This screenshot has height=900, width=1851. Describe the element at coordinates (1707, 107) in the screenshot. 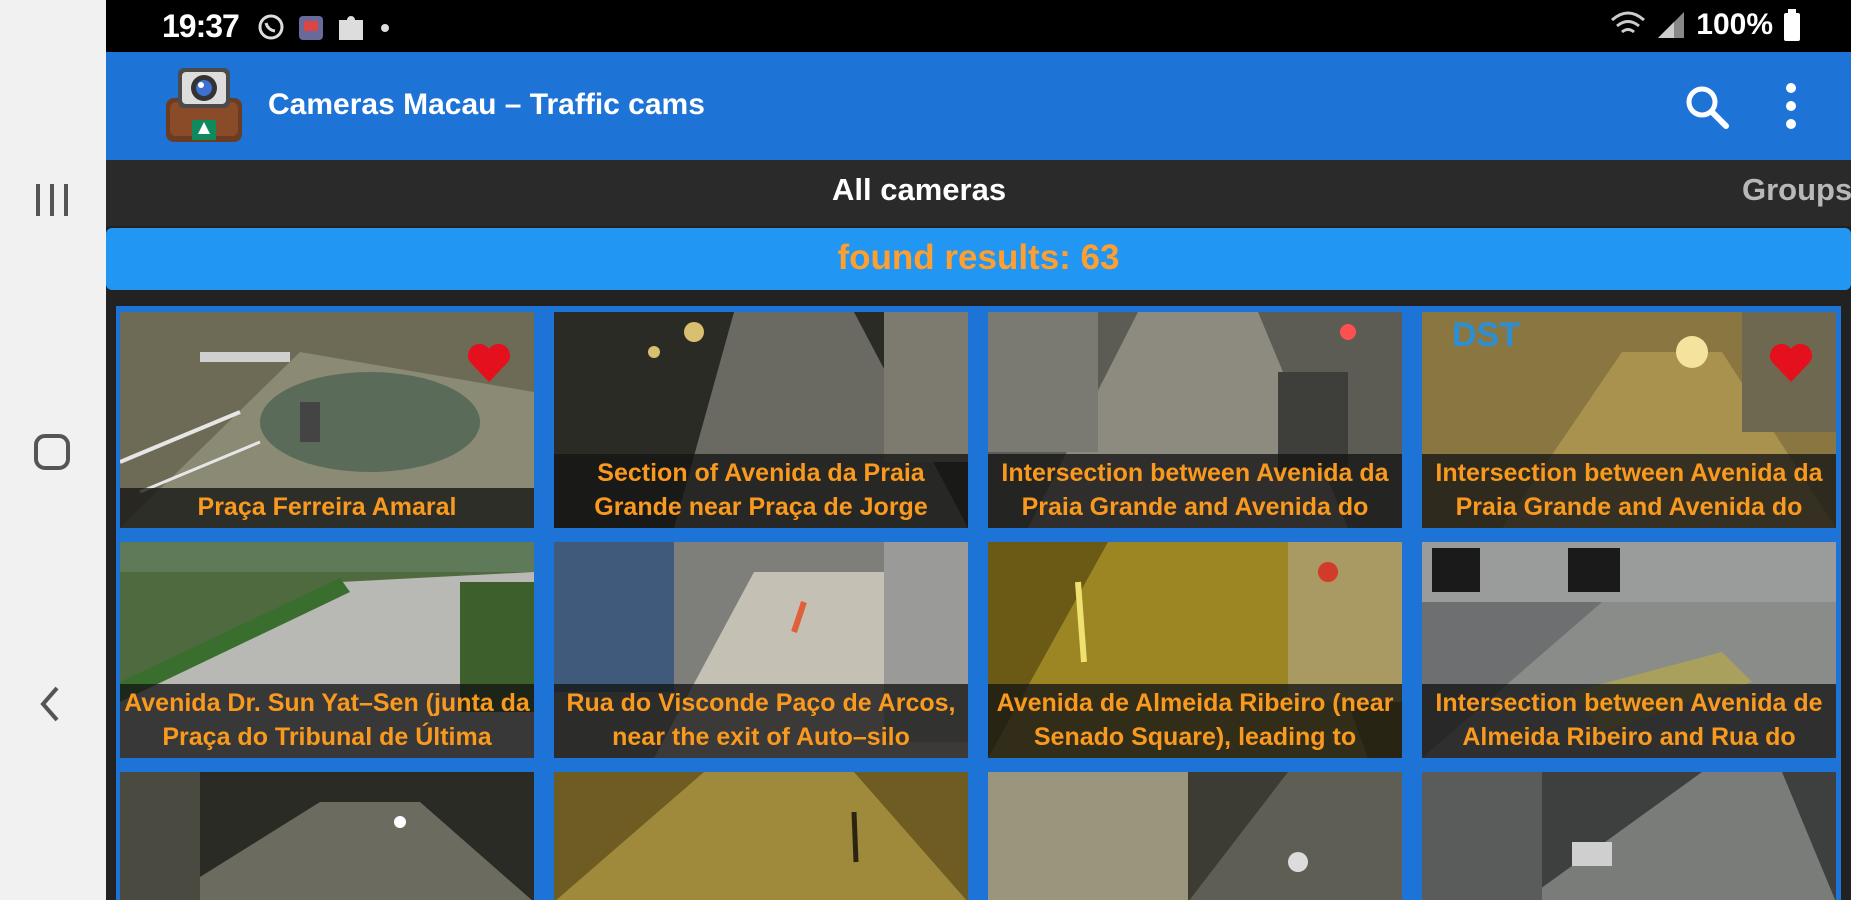

I see `search-icon` at that location.